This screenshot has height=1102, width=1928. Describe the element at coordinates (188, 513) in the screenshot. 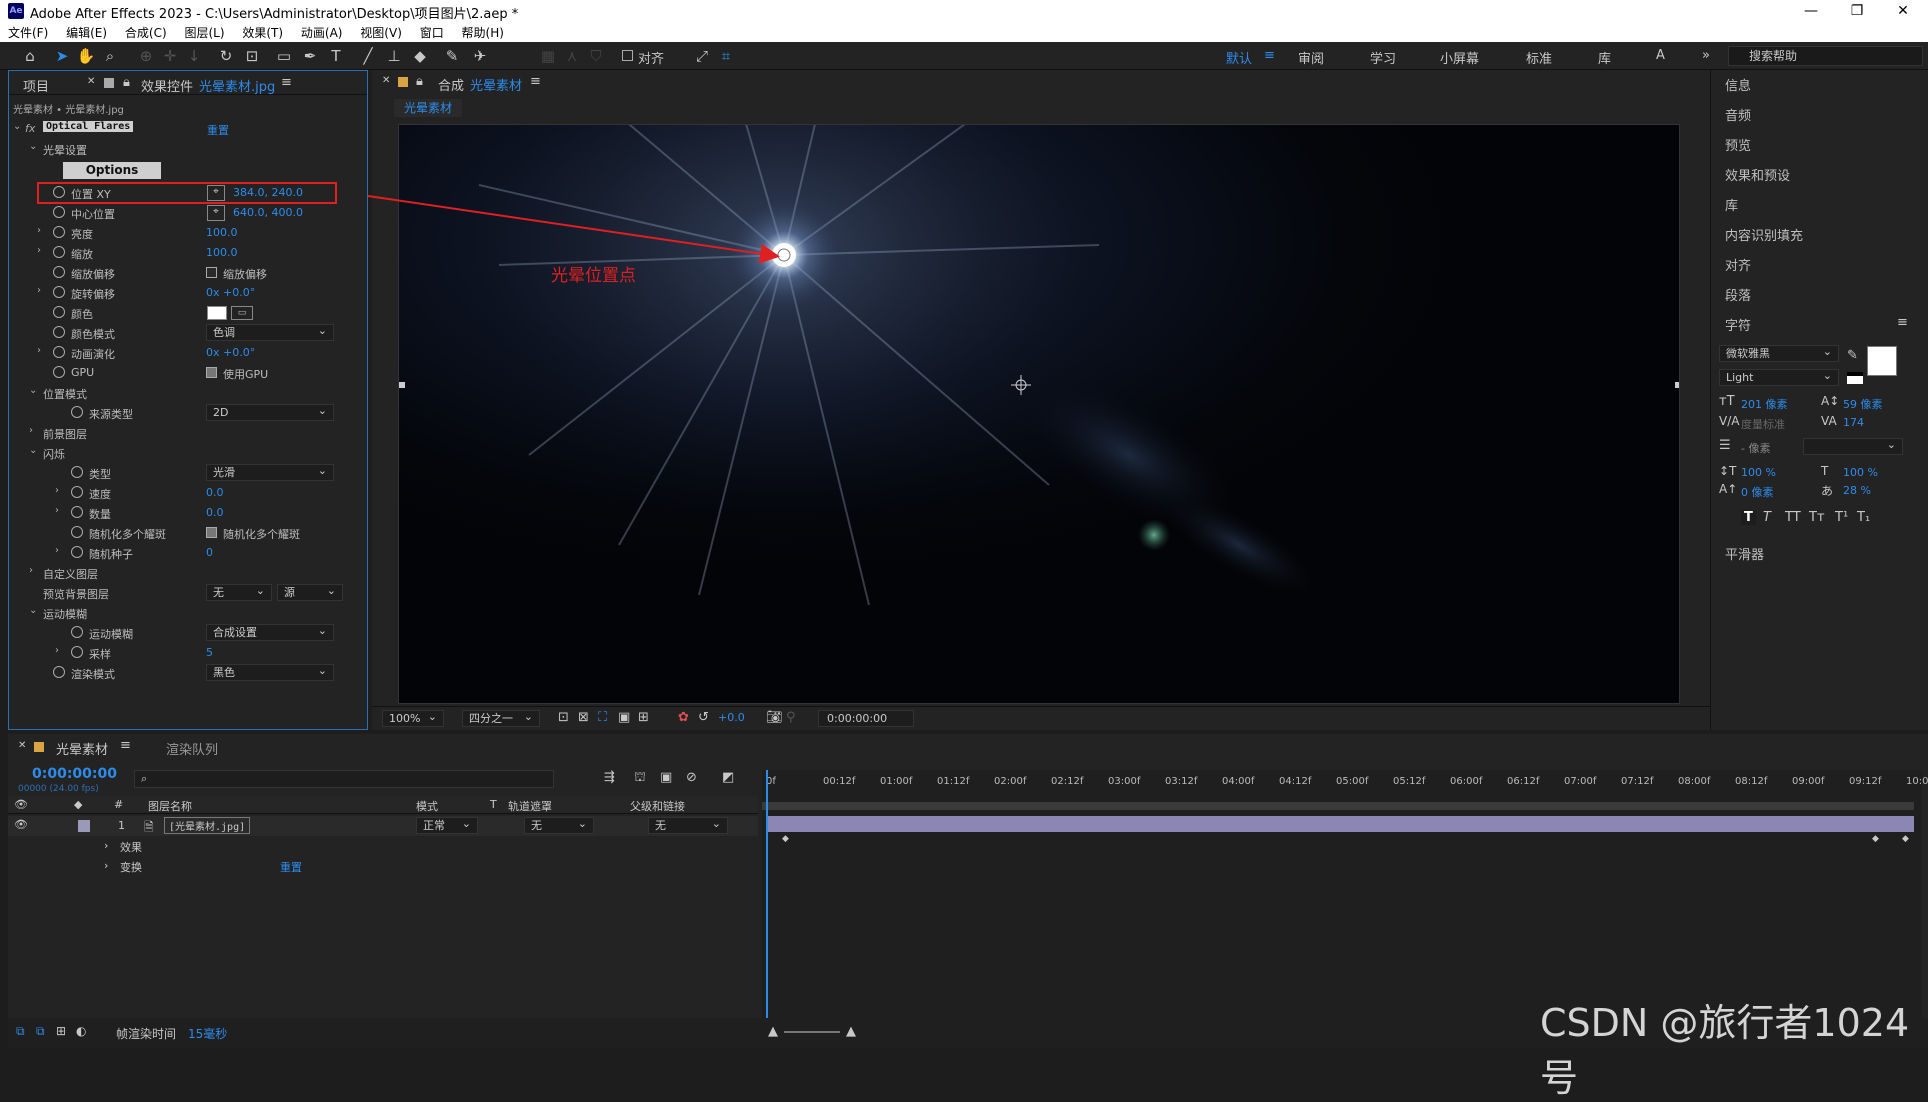

I see `prop-flicker-amount: › 数量 0.0` at that location.